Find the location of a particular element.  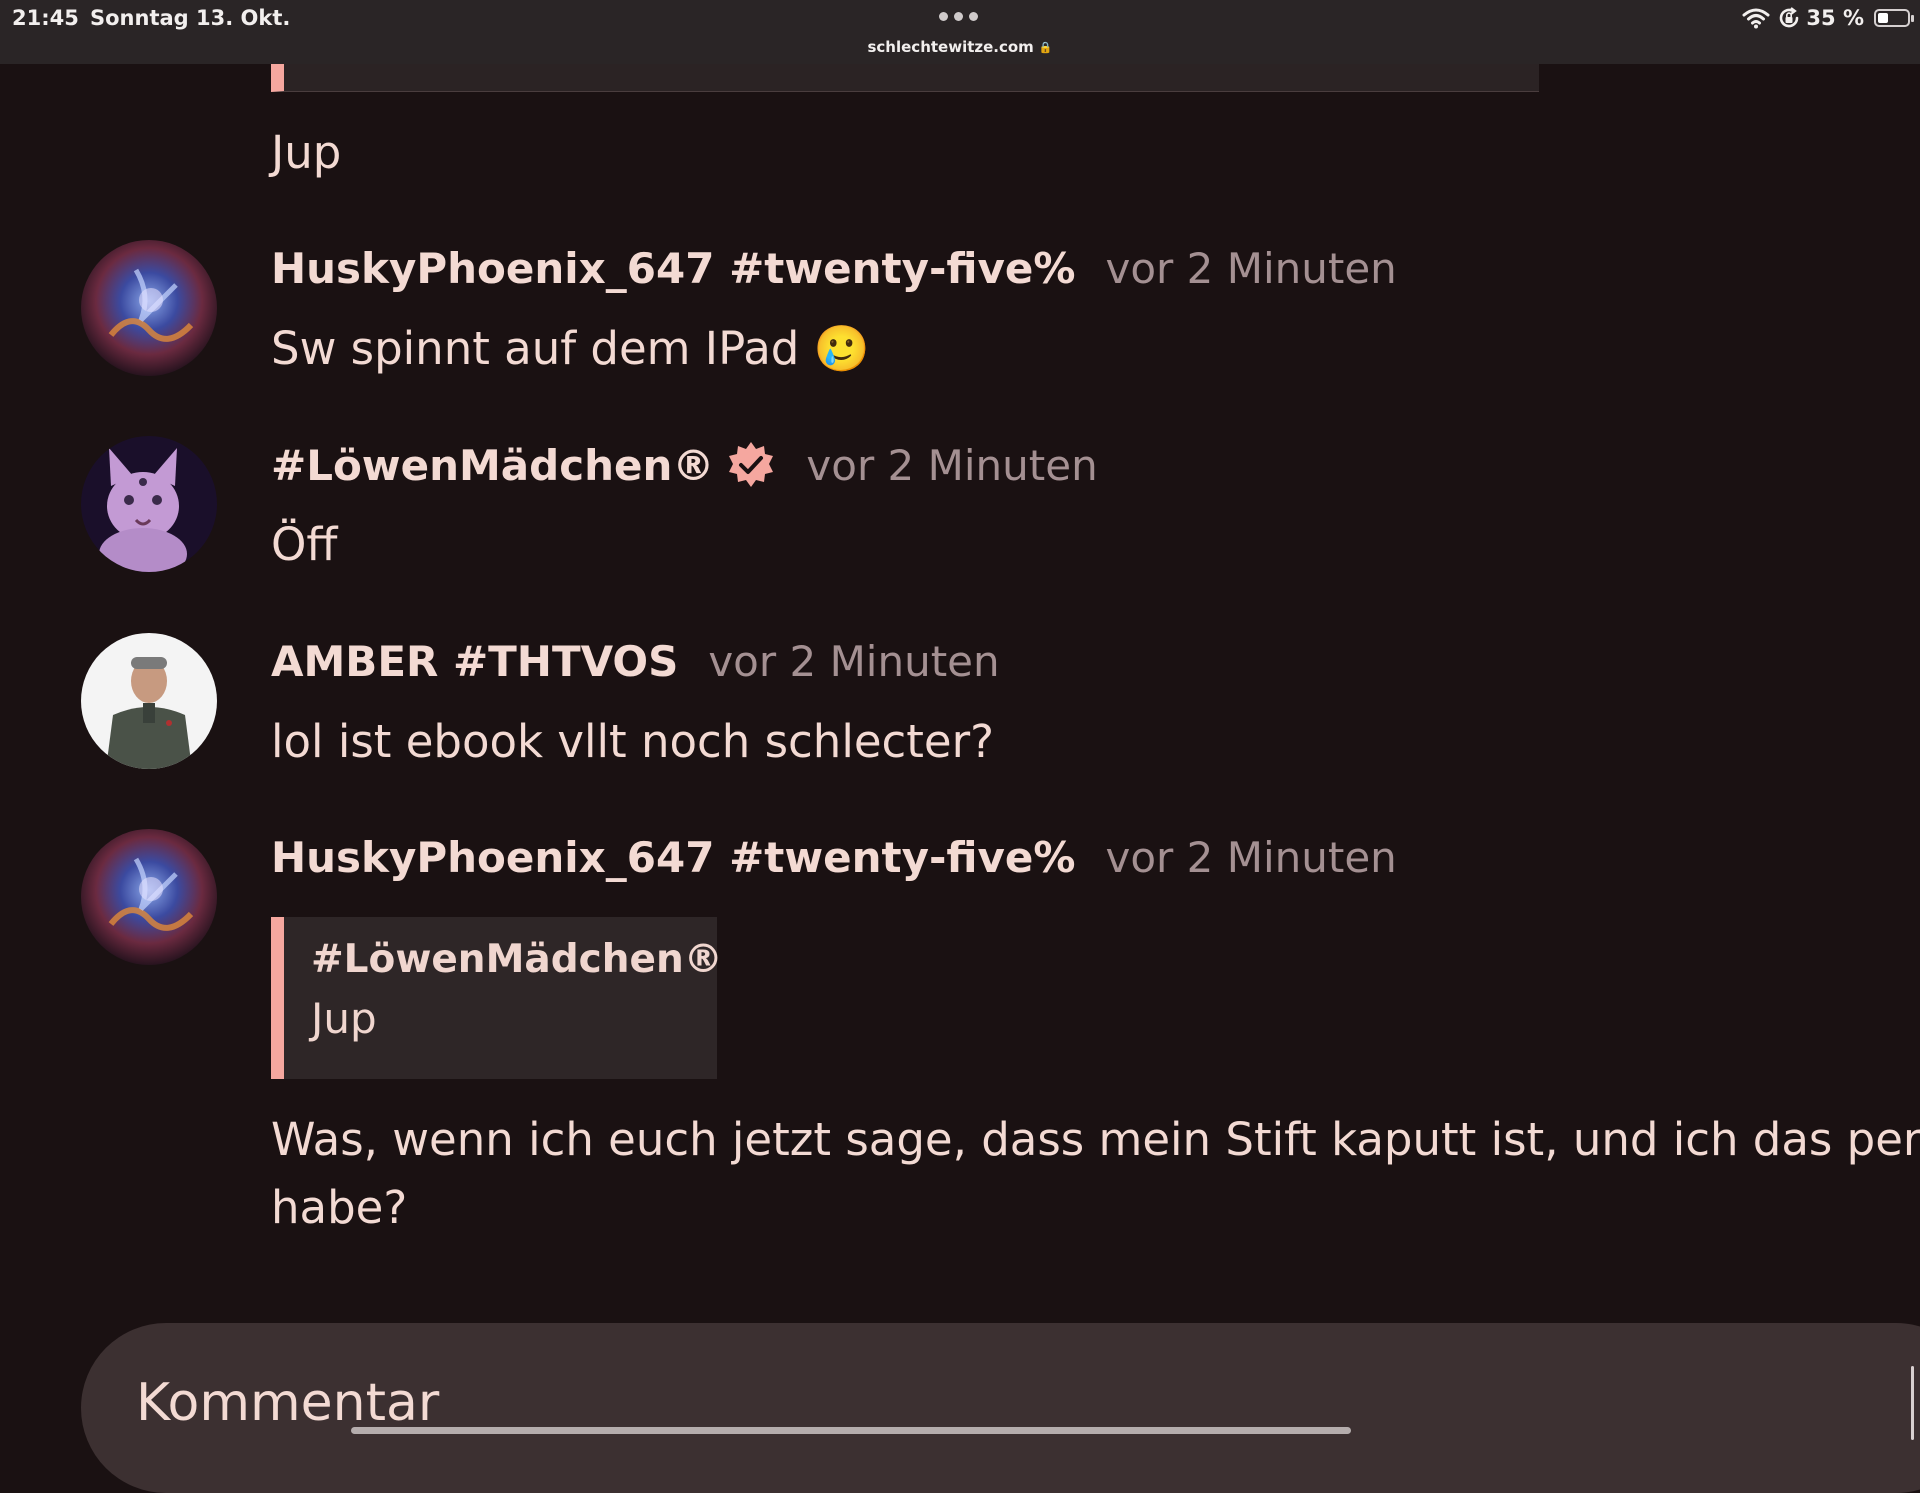

reply-quote: #LöwenMädchen® Jup is located at coordinates (497, 998).